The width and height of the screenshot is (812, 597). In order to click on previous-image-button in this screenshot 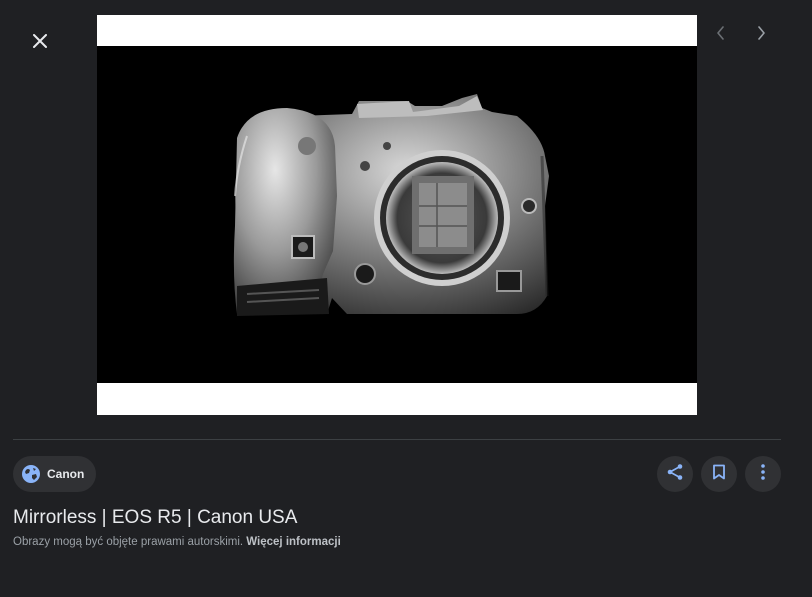, I will do `click(721, 35)`.